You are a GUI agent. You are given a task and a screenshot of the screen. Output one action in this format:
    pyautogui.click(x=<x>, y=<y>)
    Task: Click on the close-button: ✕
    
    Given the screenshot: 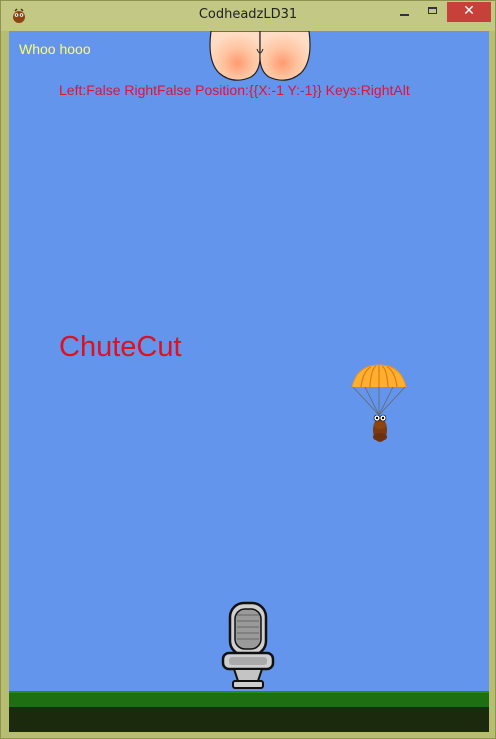 What is the action you would take?
    pyautogui.click(x=469, y=12)
    